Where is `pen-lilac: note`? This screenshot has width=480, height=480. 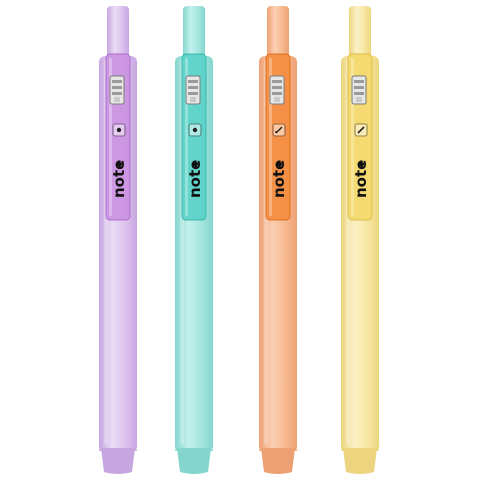 pen-lilac: note is located at coordinates (118, 240).